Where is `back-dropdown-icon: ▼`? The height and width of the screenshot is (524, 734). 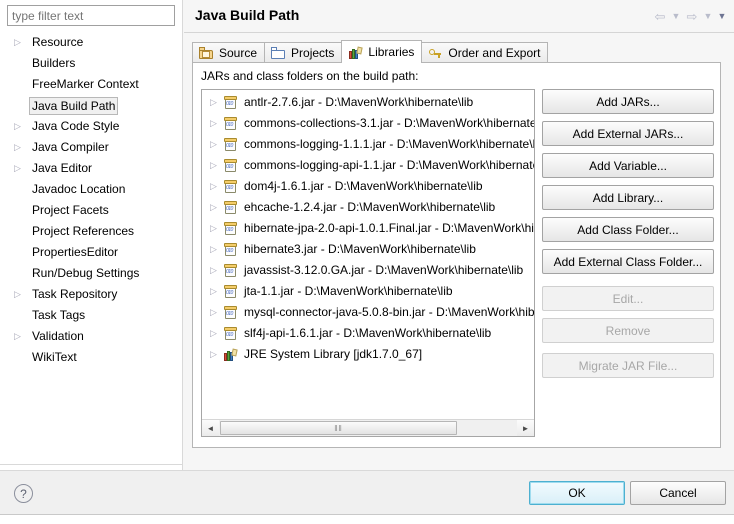
back-dropdown-icon: ▼ is located at coordinates (676, 16).